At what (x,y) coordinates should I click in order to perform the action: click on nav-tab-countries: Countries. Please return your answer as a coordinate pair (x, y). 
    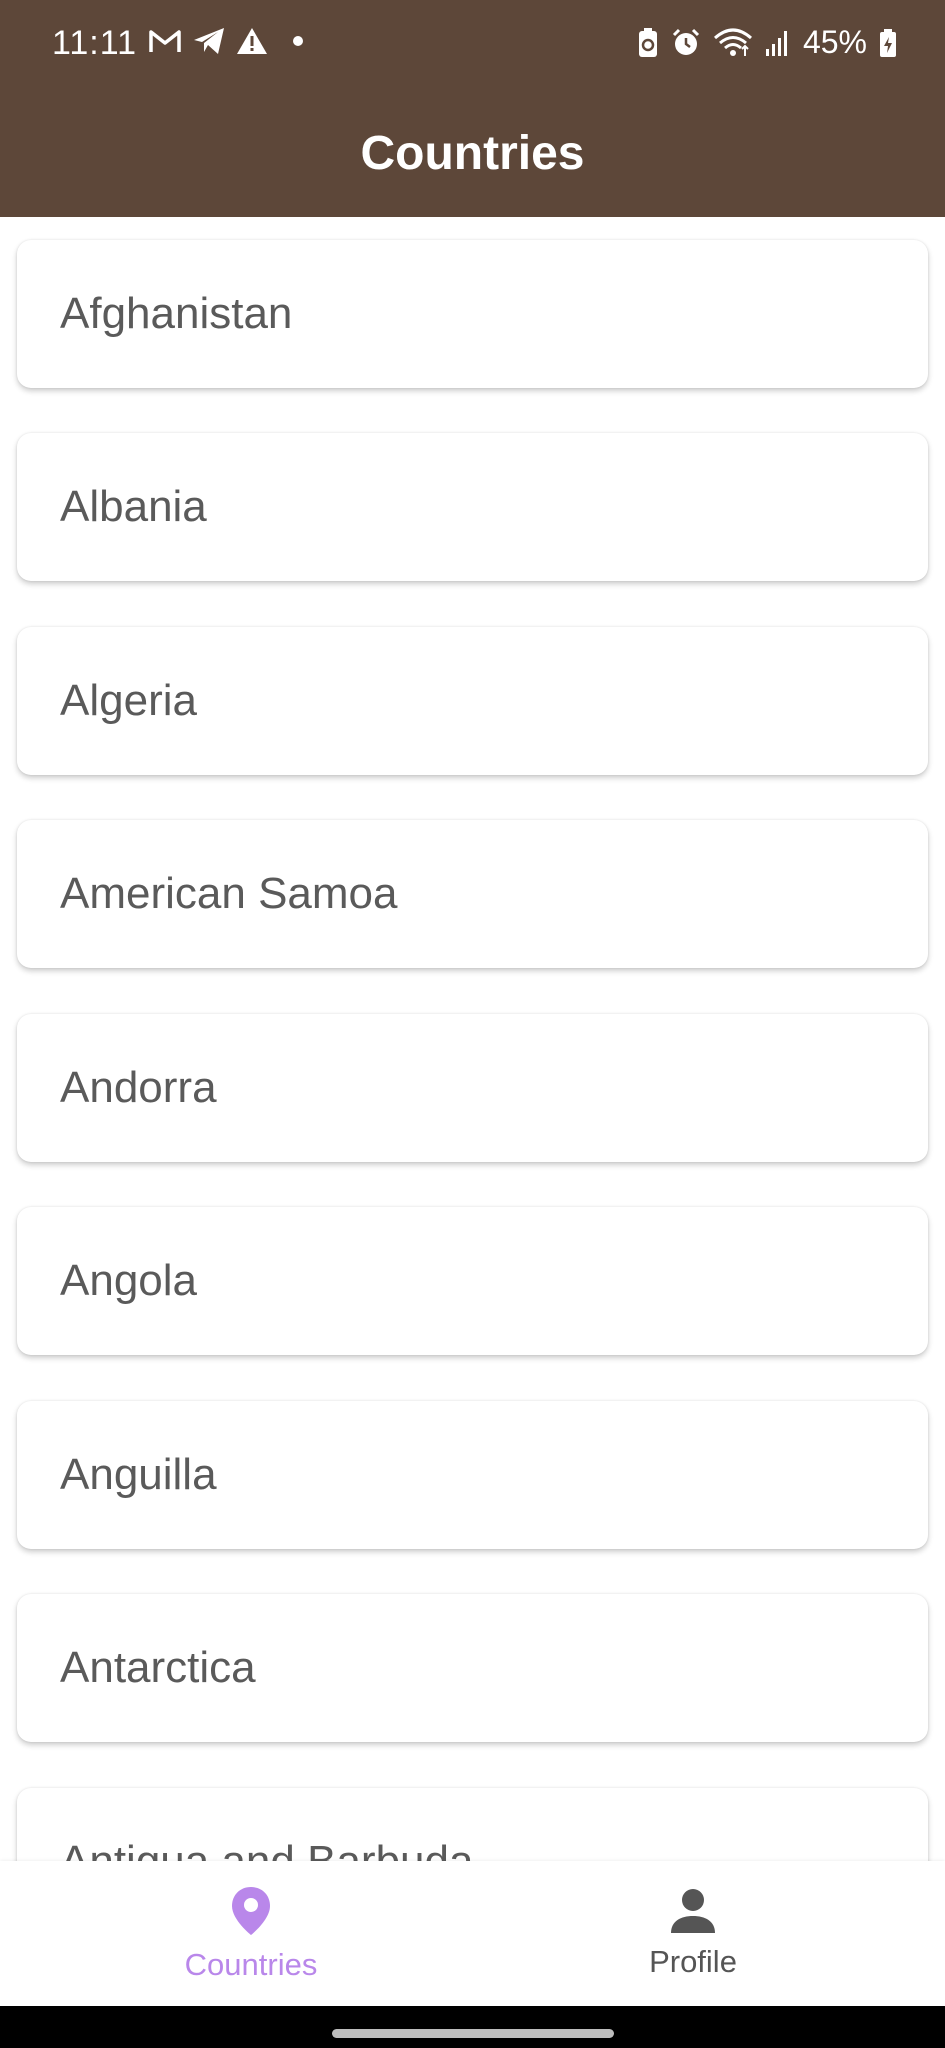
    Looking at the image, I should click on (251, 1933).